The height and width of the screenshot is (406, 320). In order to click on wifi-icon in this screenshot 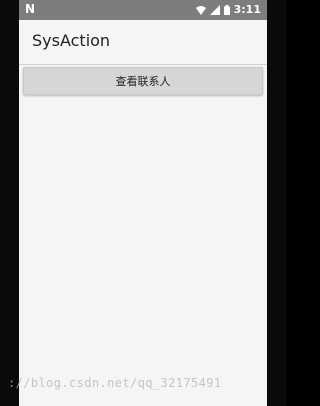, I will do `click(200, 10)`.